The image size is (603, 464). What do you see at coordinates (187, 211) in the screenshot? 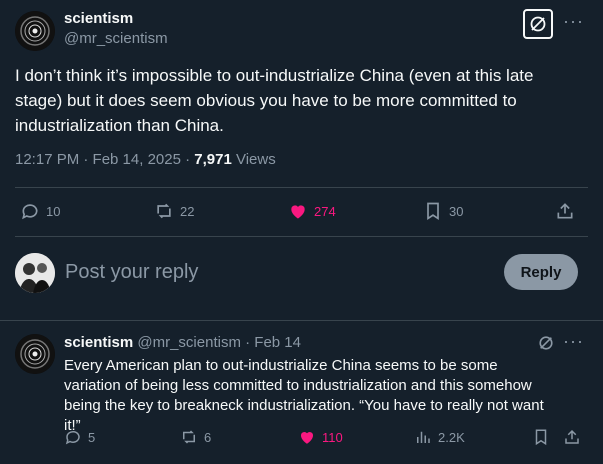
I see `main-repost-count: 22` at bounding box center [187, 211].